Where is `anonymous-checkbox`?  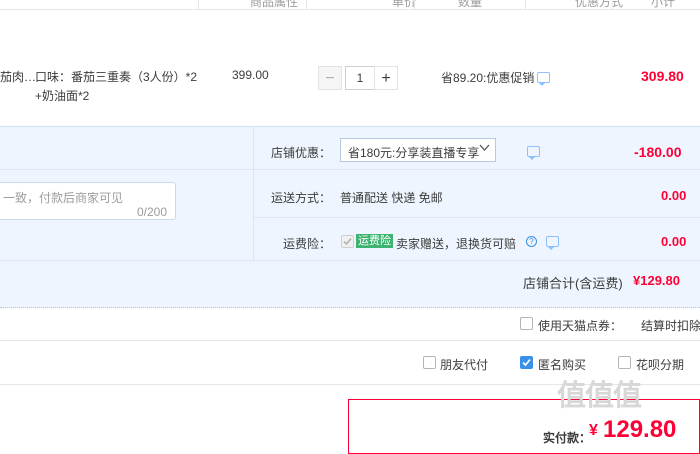
anonymous-checkbox is located at coordinates (526, 362).